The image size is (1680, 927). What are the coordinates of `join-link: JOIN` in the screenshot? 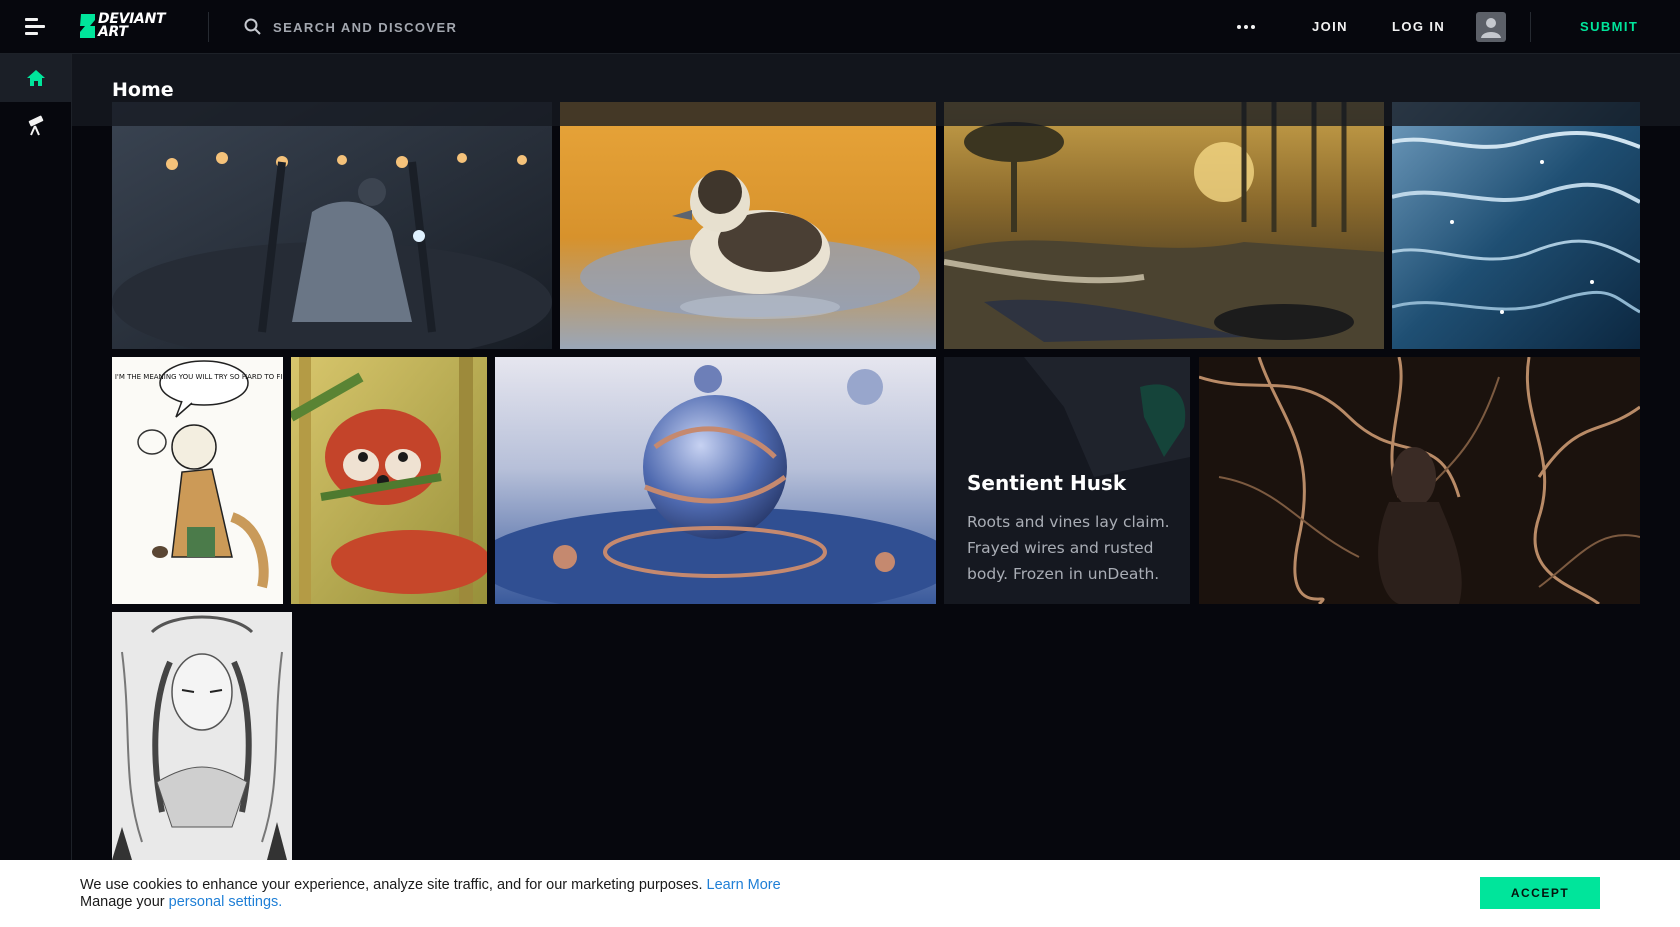 It's located at (1330, 26).